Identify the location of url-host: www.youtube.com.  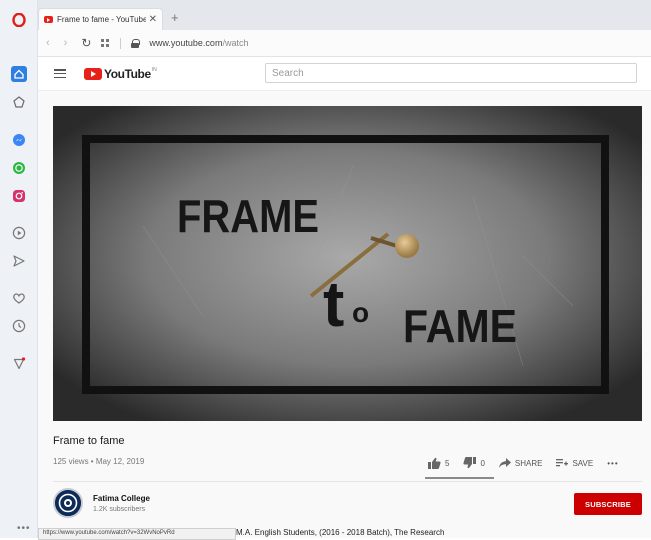
(186, 43).